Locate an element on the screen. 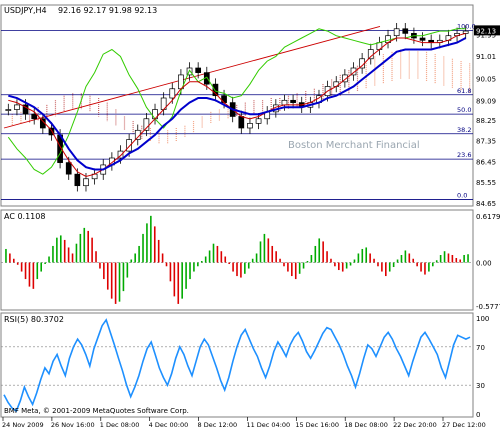 The height and width of the screenshot is (433, 500). rsi-axis-tick: 0 is located at coordinates (478, 415).